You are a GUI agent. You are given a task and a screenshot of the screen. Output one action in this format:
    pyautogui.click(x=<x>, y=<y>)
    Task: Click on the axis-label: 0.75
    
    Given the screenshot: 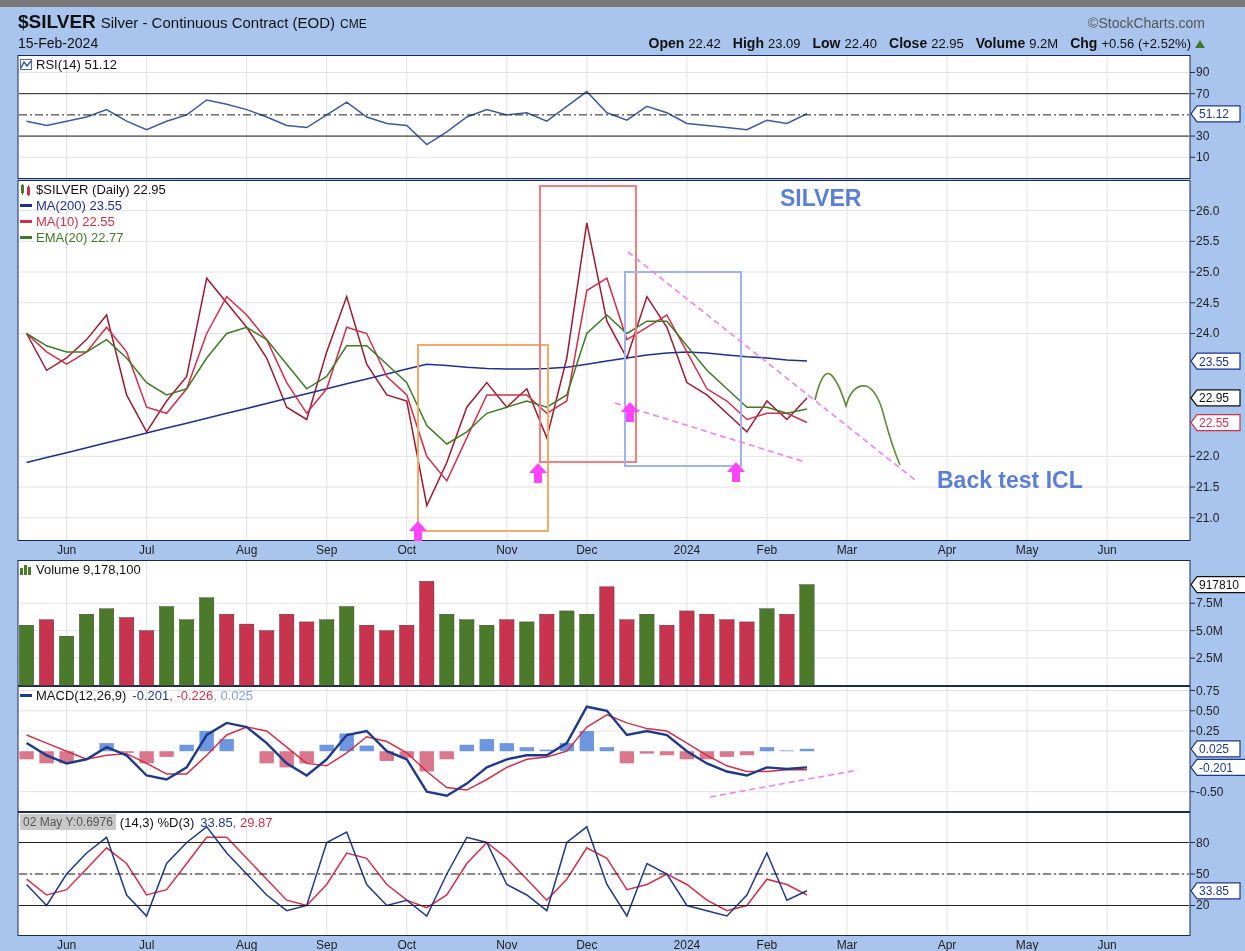 What is the action you would take?
    pyautogui.click(x=1208, y=690)
    